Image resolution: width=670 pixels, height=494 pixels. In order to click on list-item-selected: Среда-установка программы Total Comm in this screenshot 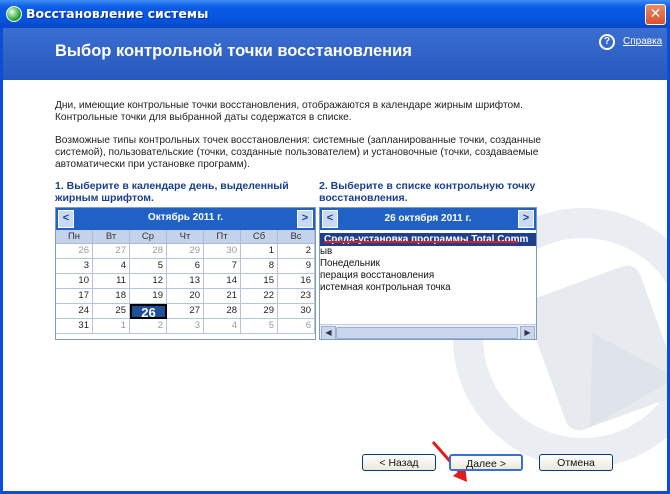, I will do `click(428, 239)`.